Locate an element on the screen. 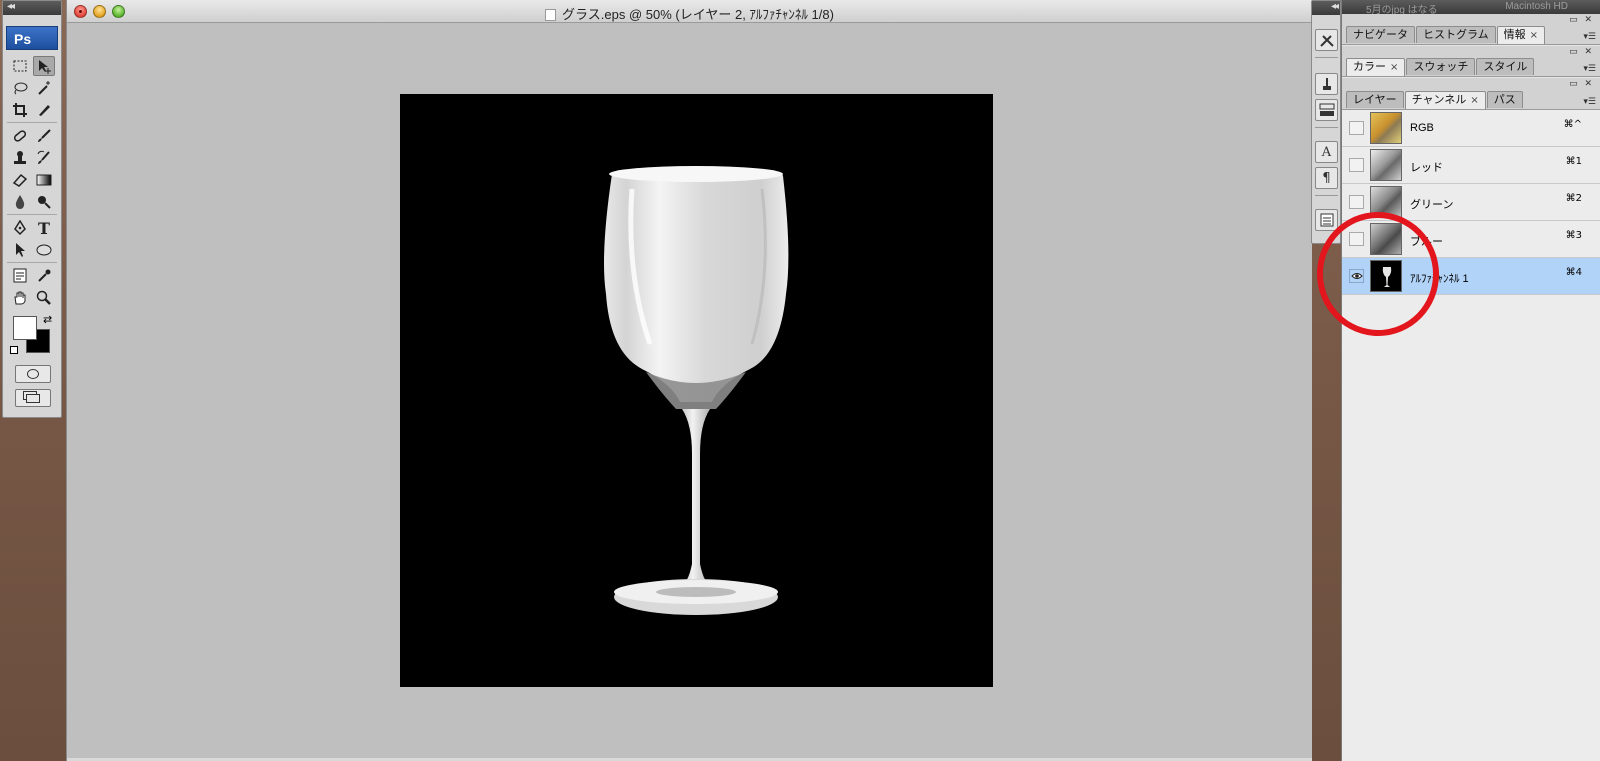 This screenshot has height=761, width=1600. marquee-icon is located at coordinates (20, 66).